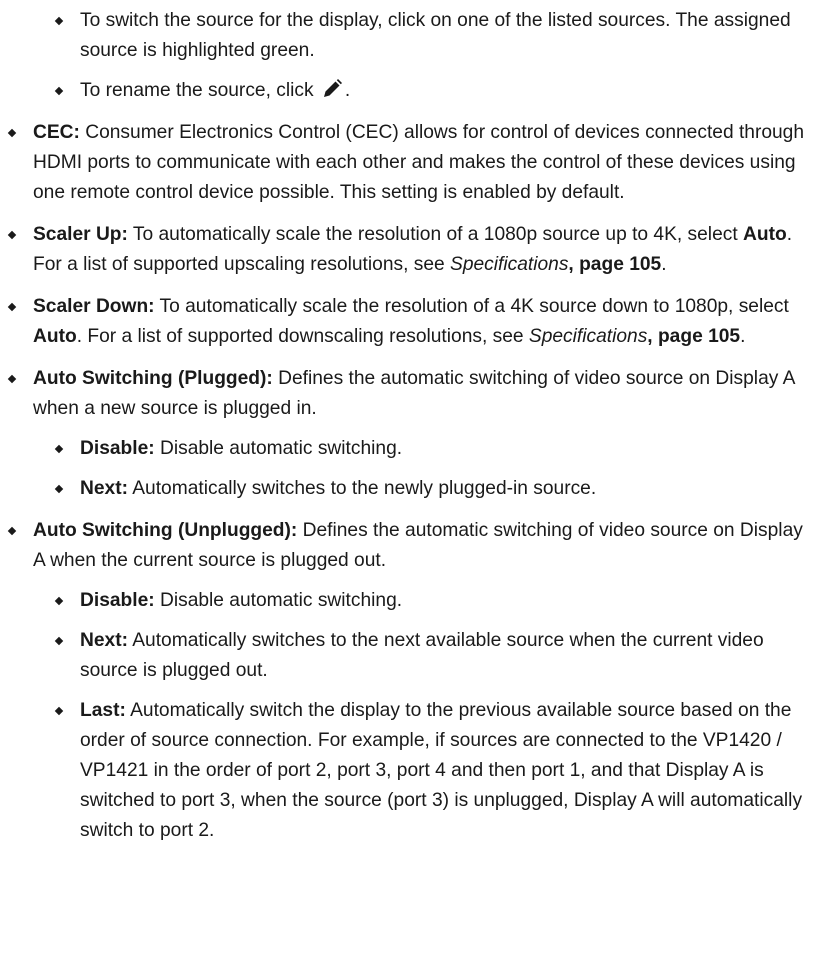 The height and width of the screenshot is (972, 838). What do you see at coordinates (450, 601) in the screenshot?
I see `sub-item-unplugged-disable: Disable: Disable automatic switching.` at bounding box center [450, 601].